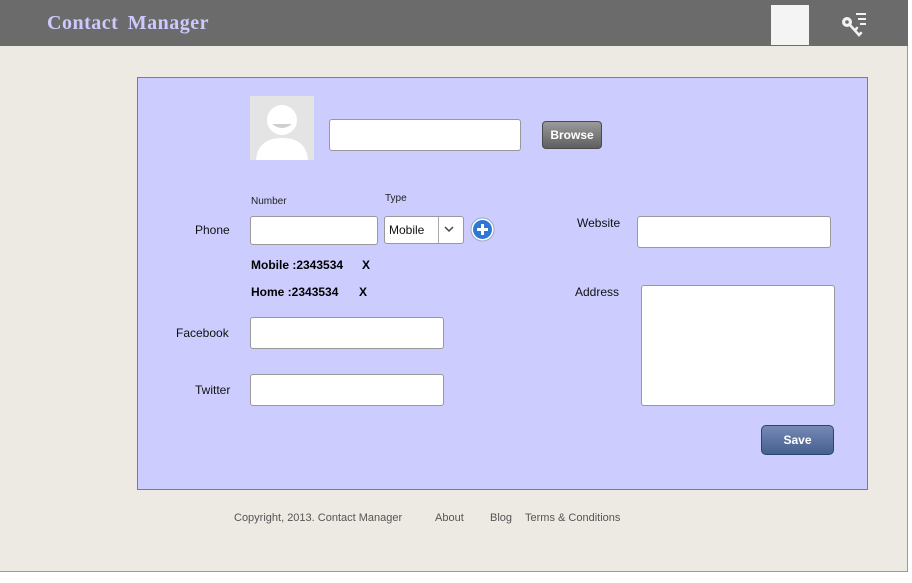 This screenshot has width=912, height=583. Describe the element at coordinates (853, 25) in the screenshot. I see `key-menu-icon` at that location.